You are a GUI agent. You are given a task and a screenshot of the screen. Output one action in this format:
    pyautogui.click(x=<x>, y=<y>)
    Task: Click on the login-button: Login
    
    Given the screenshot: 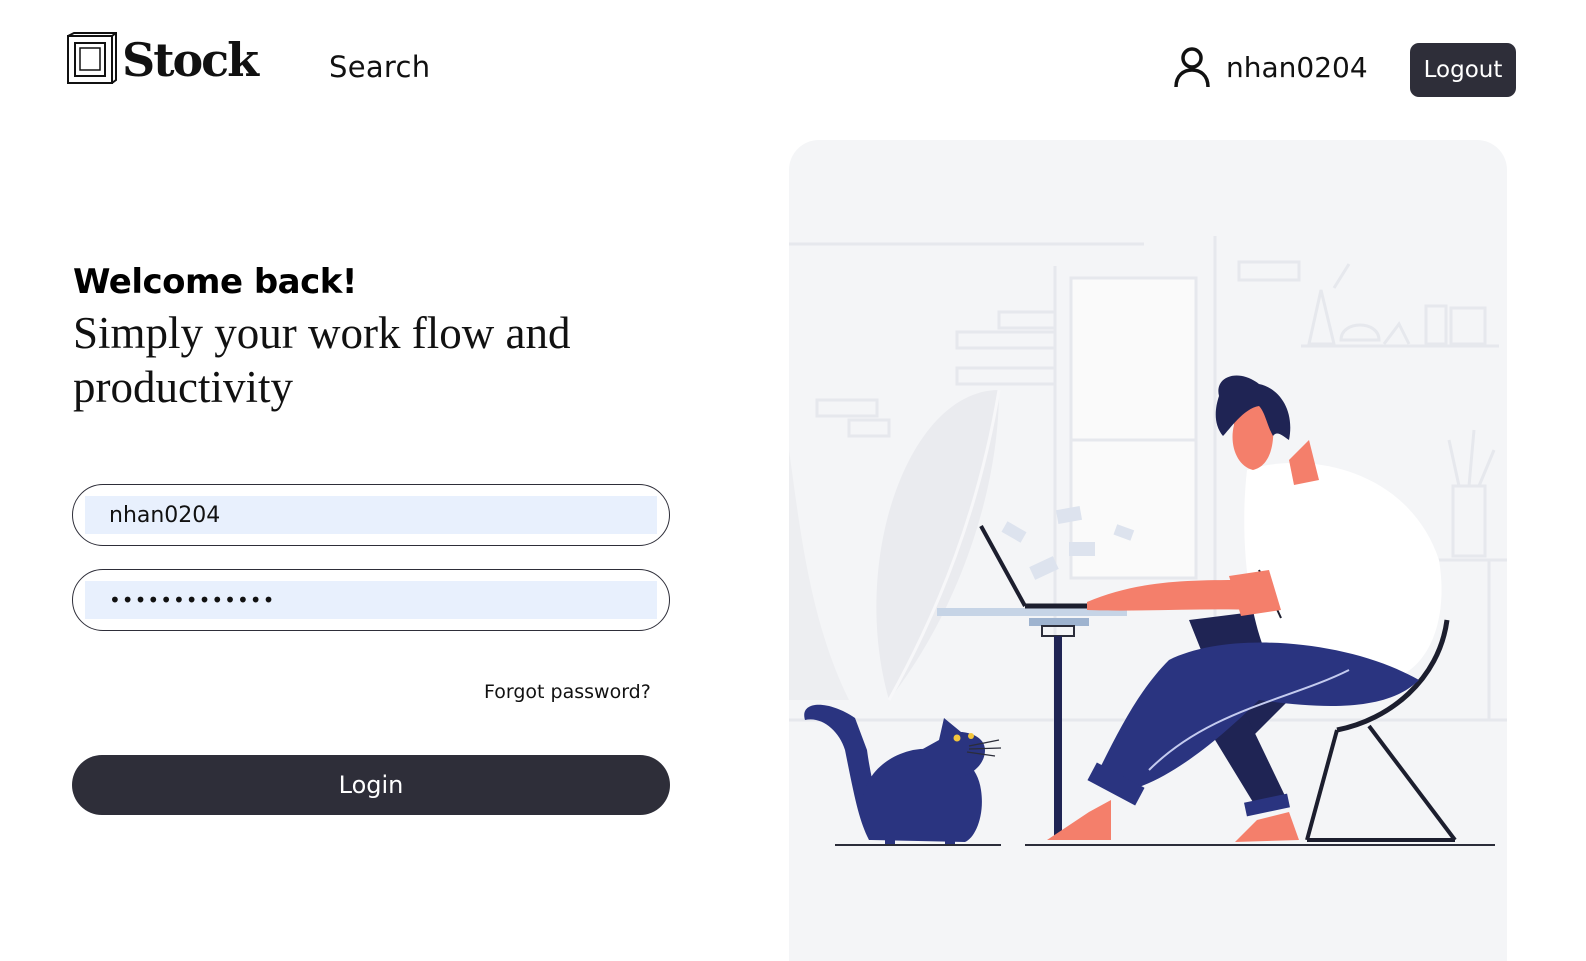 What is the action you would take?
    pyautogui.click(x=371, y=785)
    